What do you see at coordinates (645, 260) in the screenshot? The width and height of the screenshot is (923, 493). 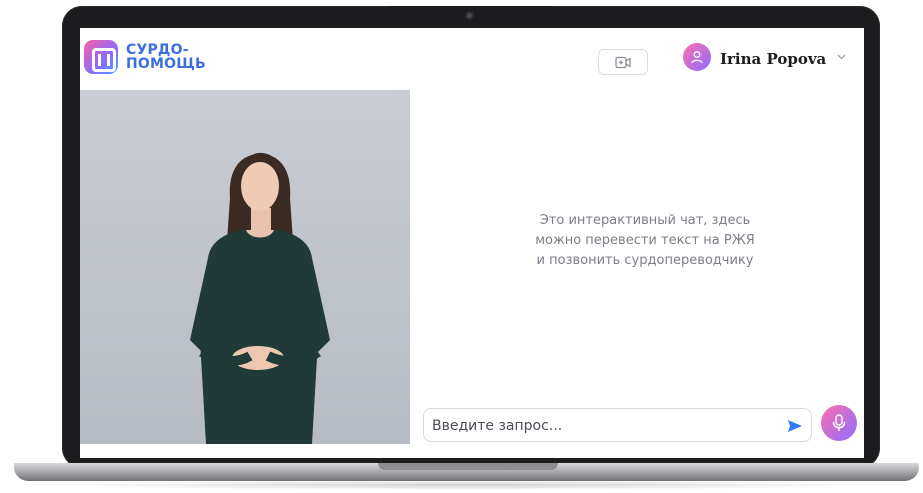 I see `chat-hint-line: и позвонить сурдопереводчику` at bounding box center [645, 260].